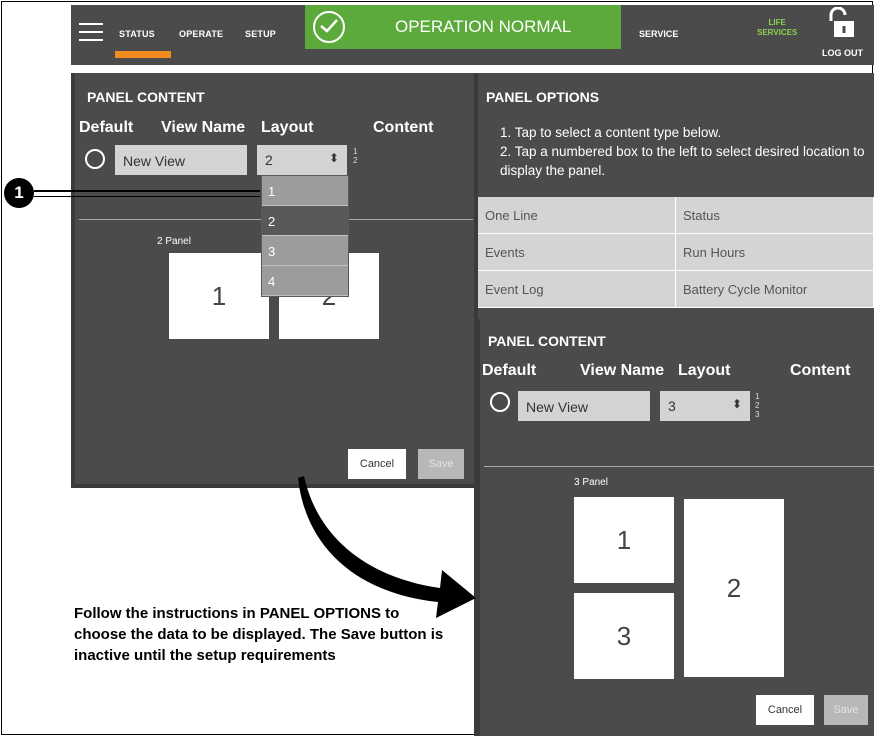 The width and height of the screenshot is (874, 736). I want to click on option-event-log: Event Log, so click(577, 289).